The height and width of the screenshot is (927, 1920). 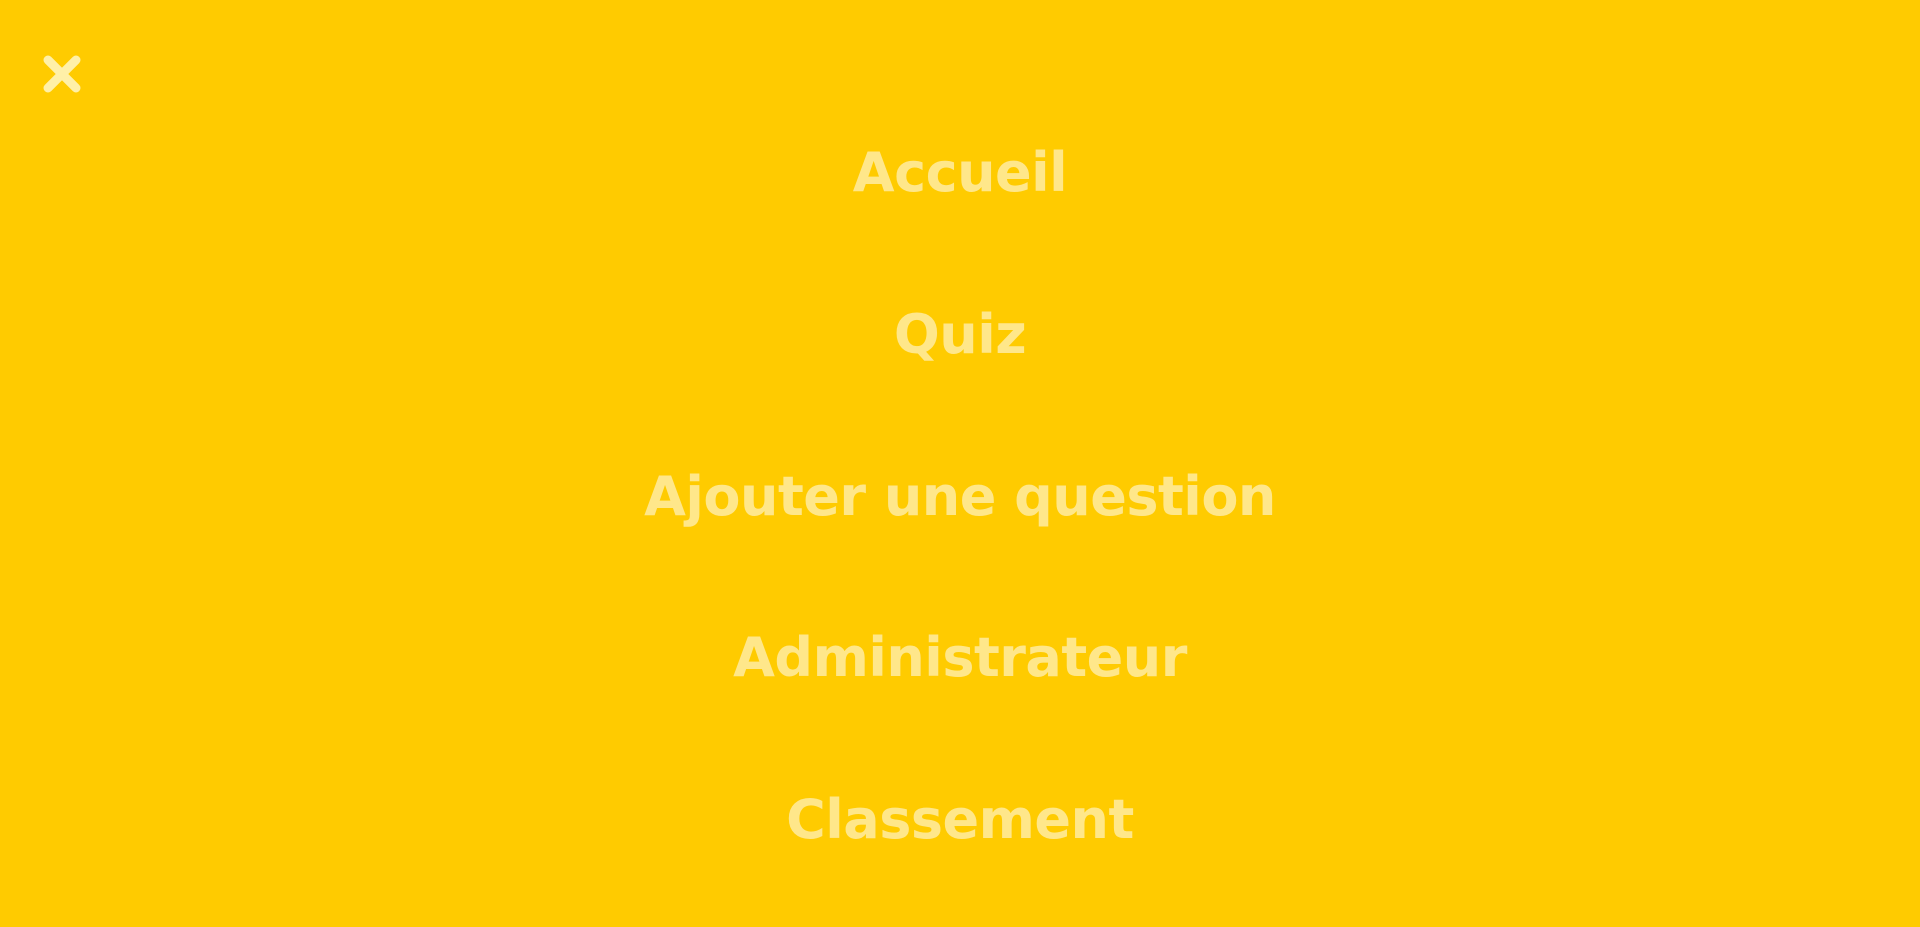 I want to click on menu-item-administrateur: Administrateur, so click(x=960, y=657).